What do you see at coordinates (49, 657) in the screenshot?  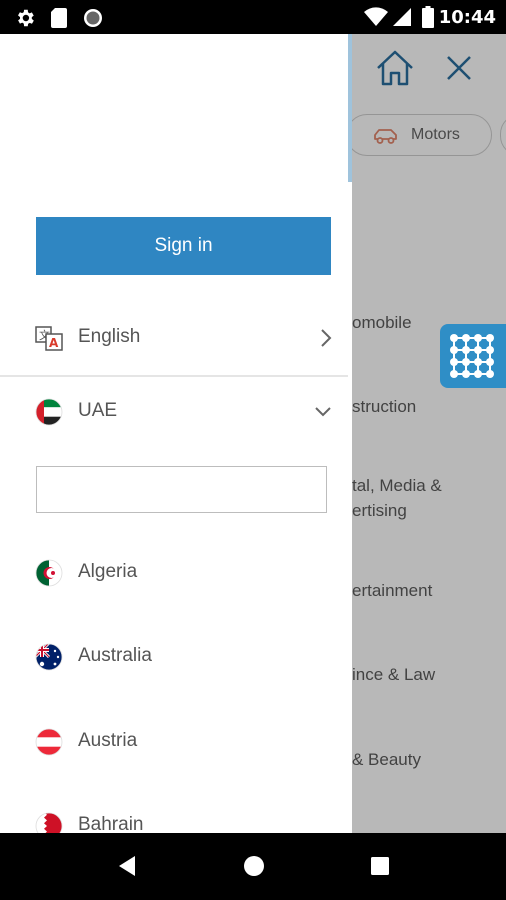 I see `flag-australia-icon` at bounding box center [49, 657].